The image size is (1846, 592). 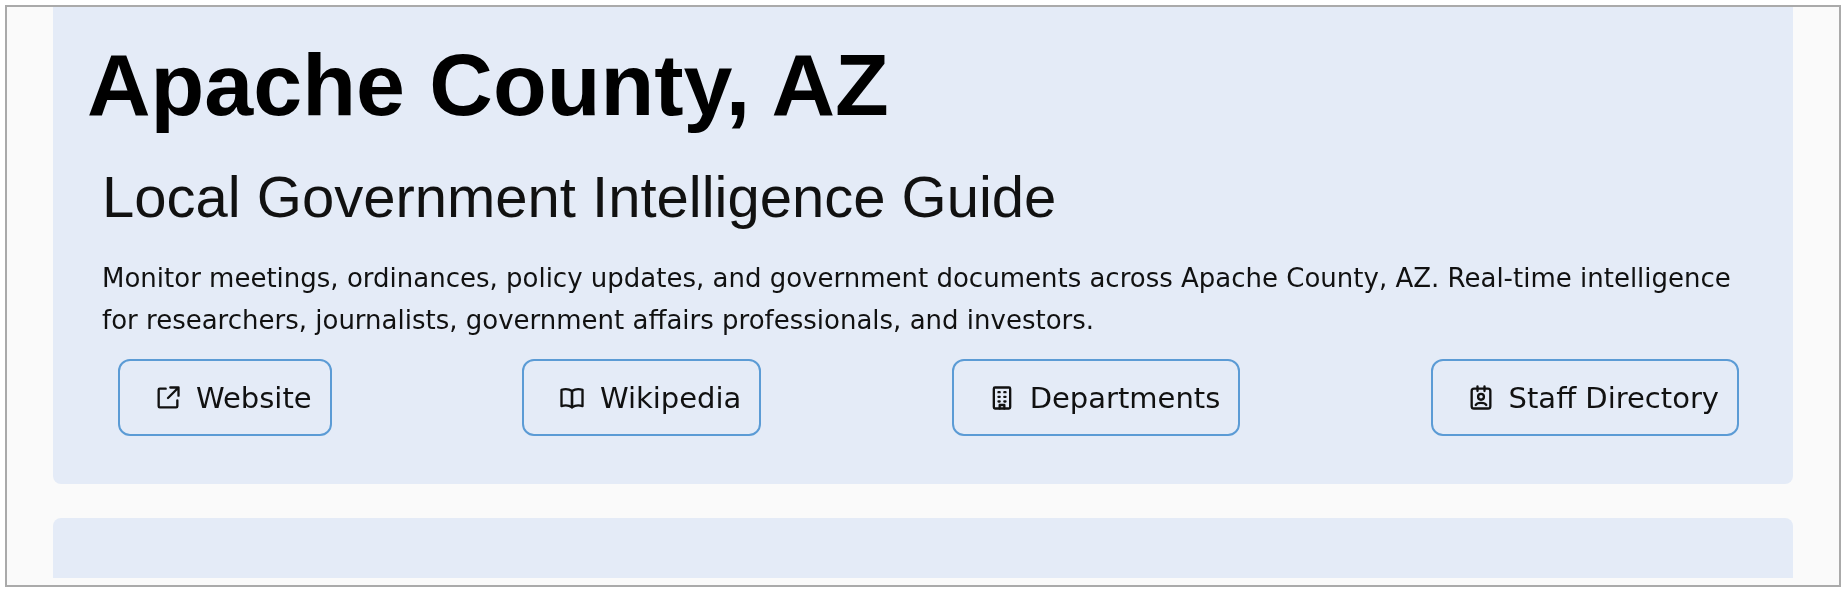 I want to click on link-button: Departments, so click(x=1096, y=398).